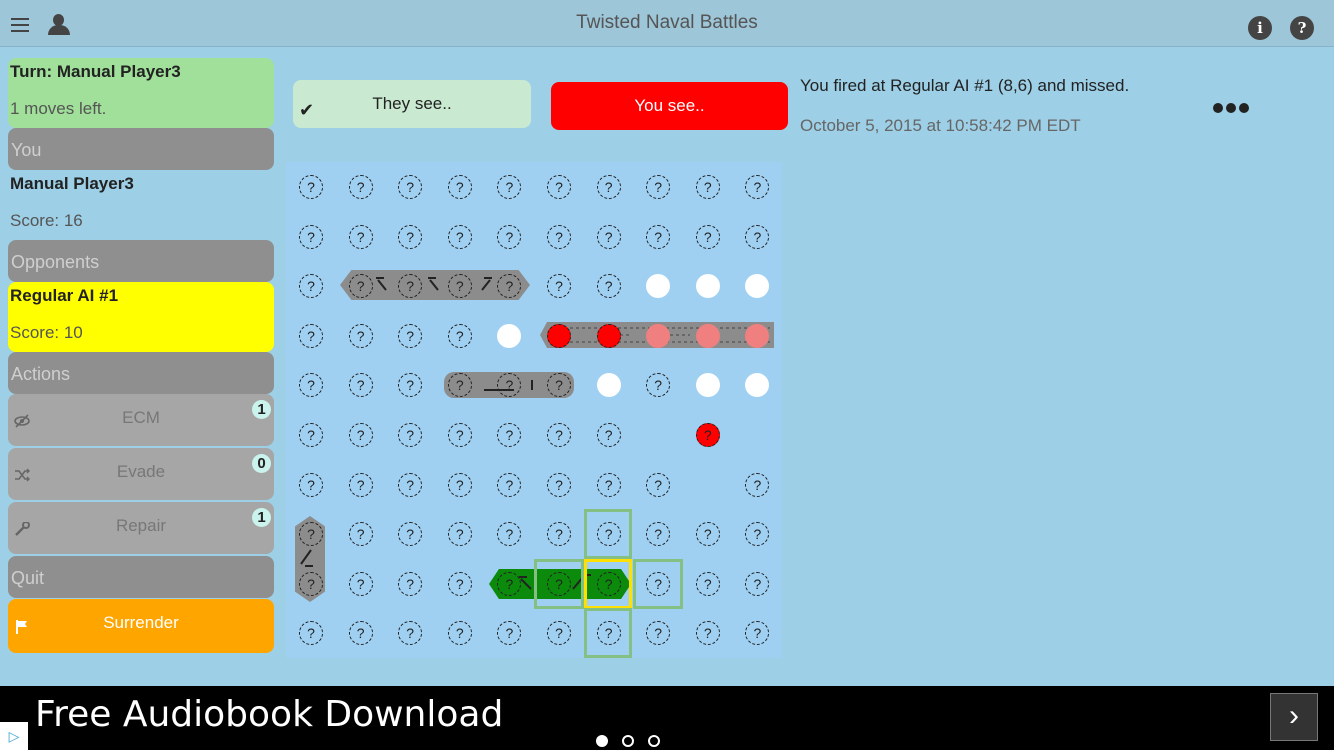 The image size is (1334, 750). What do you see at coordinates (1294, 717) in the screenshot?
I see `ad-next-button: ›` at bounding box center [1294, 717].